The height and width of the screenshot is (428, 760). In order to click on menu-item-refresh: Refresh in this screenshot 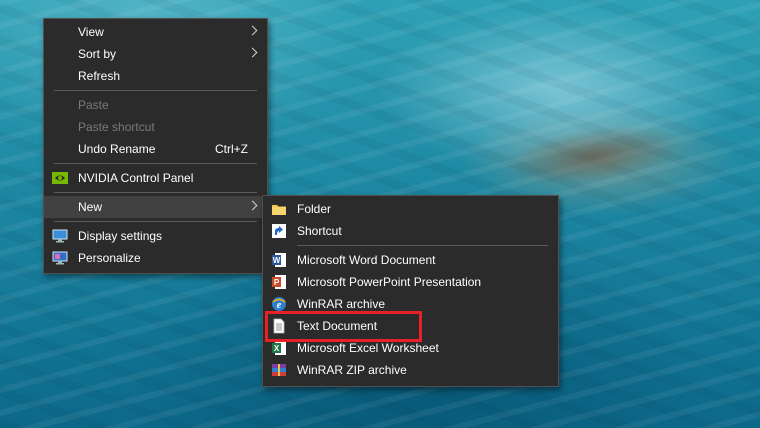, I will do `click(155, 76)`.